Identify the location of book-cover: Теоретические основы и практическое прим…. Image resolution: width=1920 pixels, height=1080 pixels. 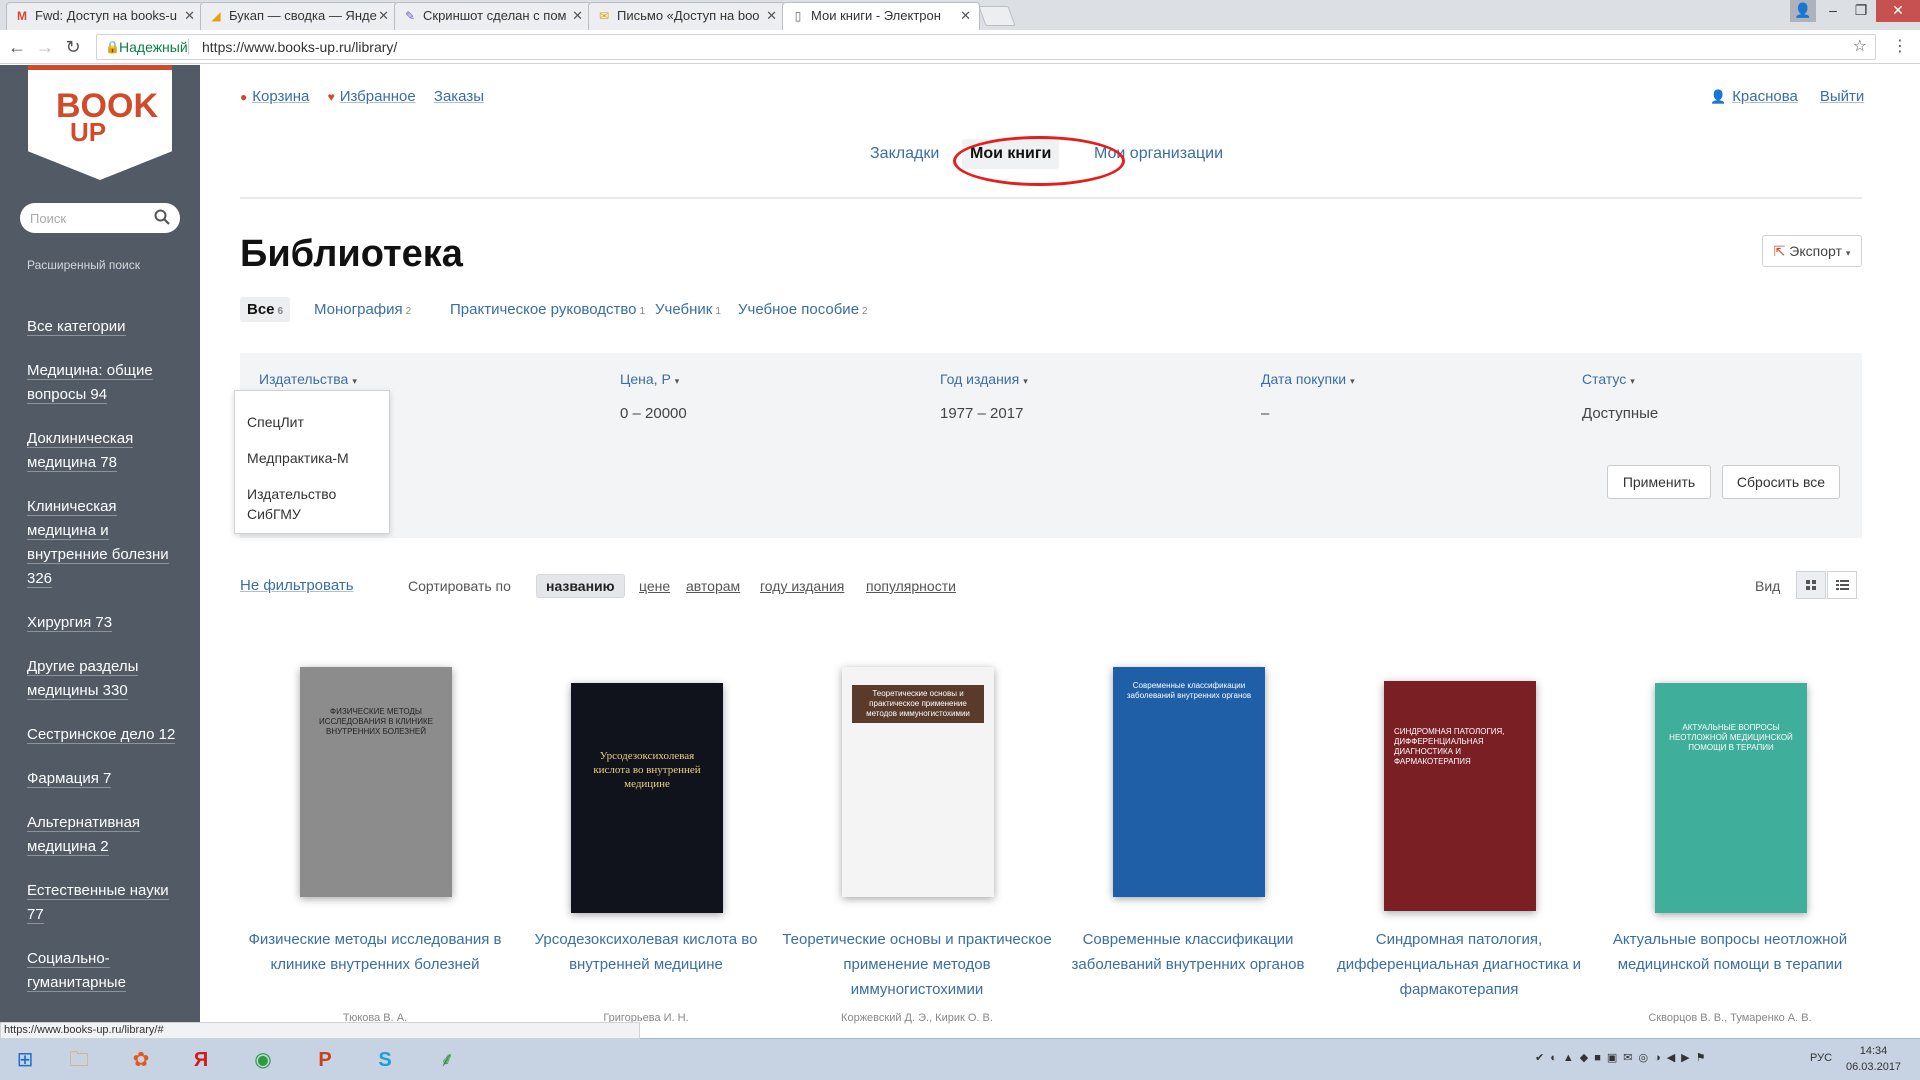
(918, 782).